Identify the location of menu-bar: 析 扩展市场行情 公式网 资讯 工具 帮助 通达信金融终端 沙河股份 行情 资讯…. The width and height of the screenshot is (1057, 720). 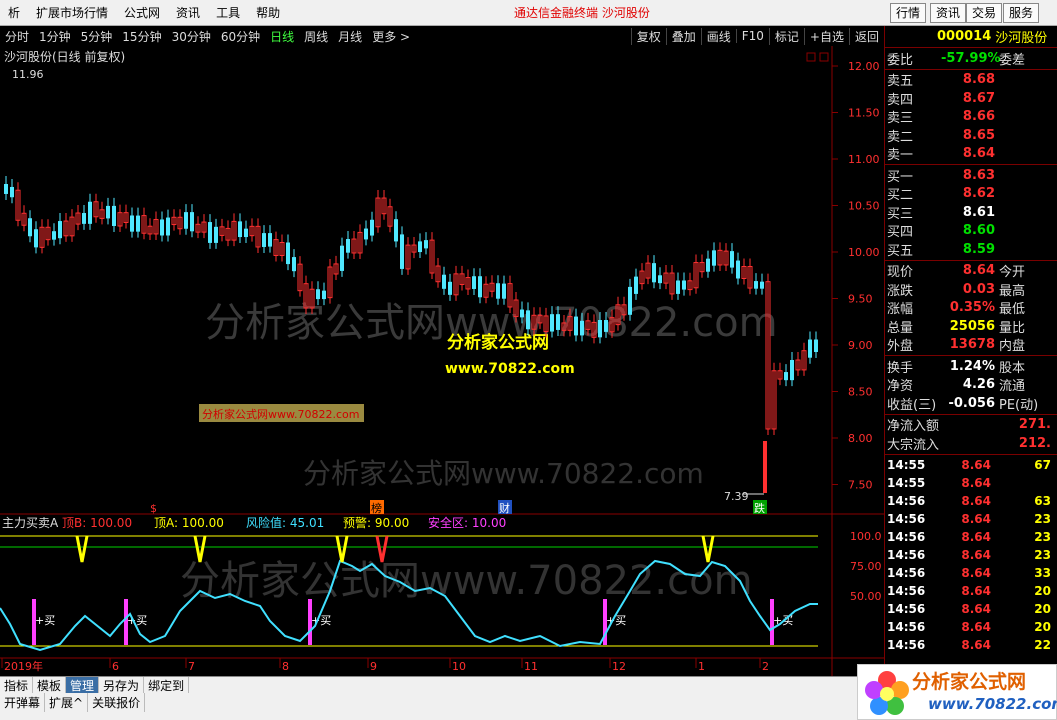
(528, 13).